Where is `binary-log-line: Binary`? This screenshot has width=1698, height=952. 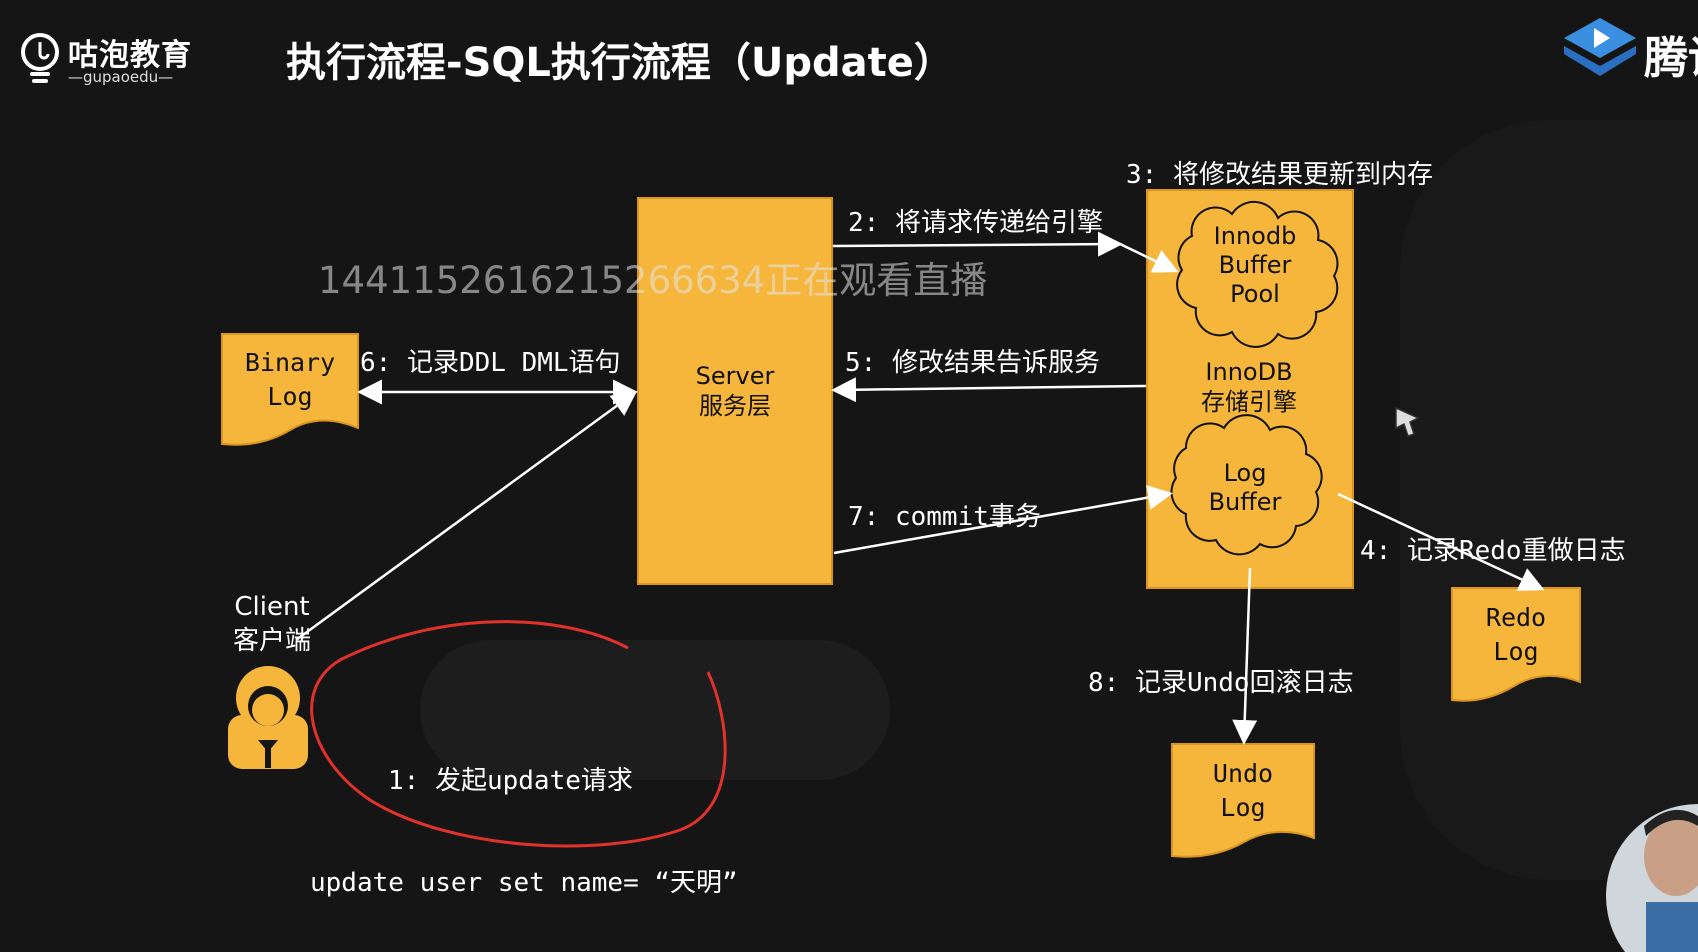
binary-log-line: Binary is located at coordinates (290, 362).